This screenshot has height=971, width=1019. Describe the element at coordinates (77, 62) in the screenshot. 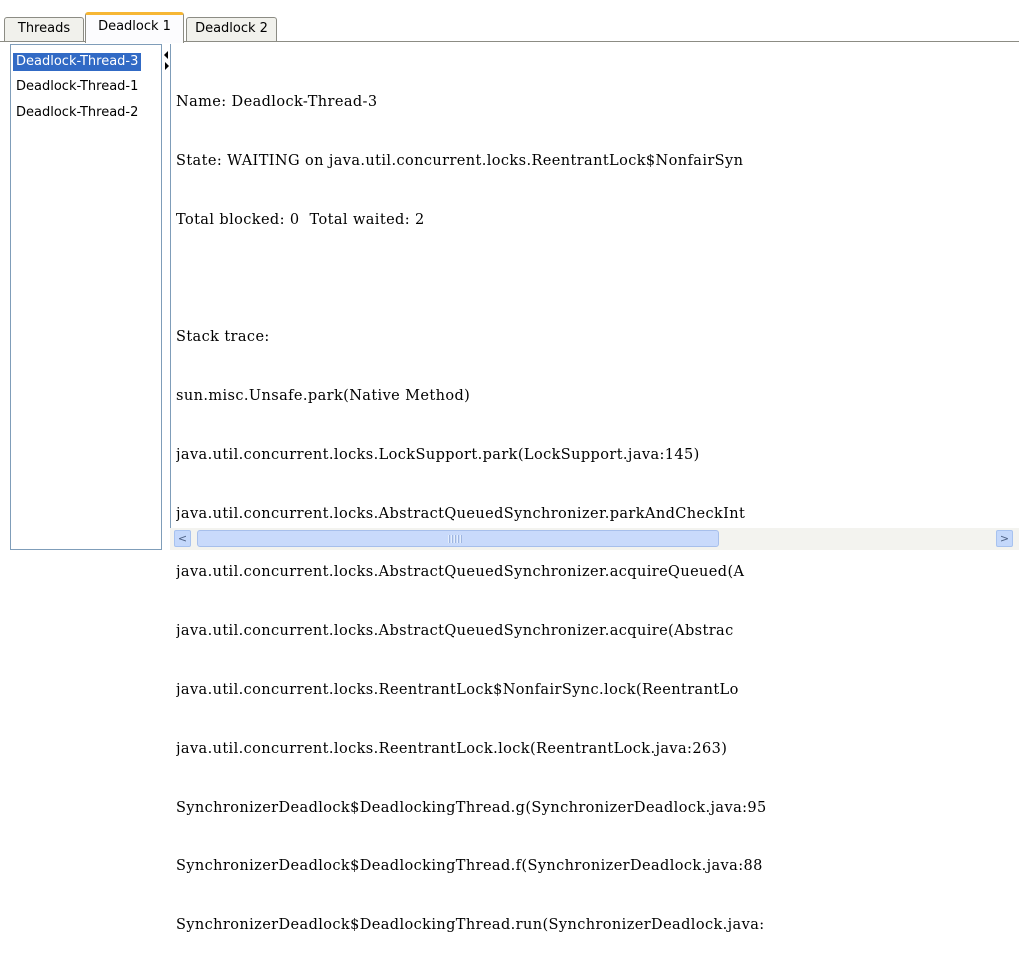

I see `thread-list-item: Deadlock-Thread-3` at that location.